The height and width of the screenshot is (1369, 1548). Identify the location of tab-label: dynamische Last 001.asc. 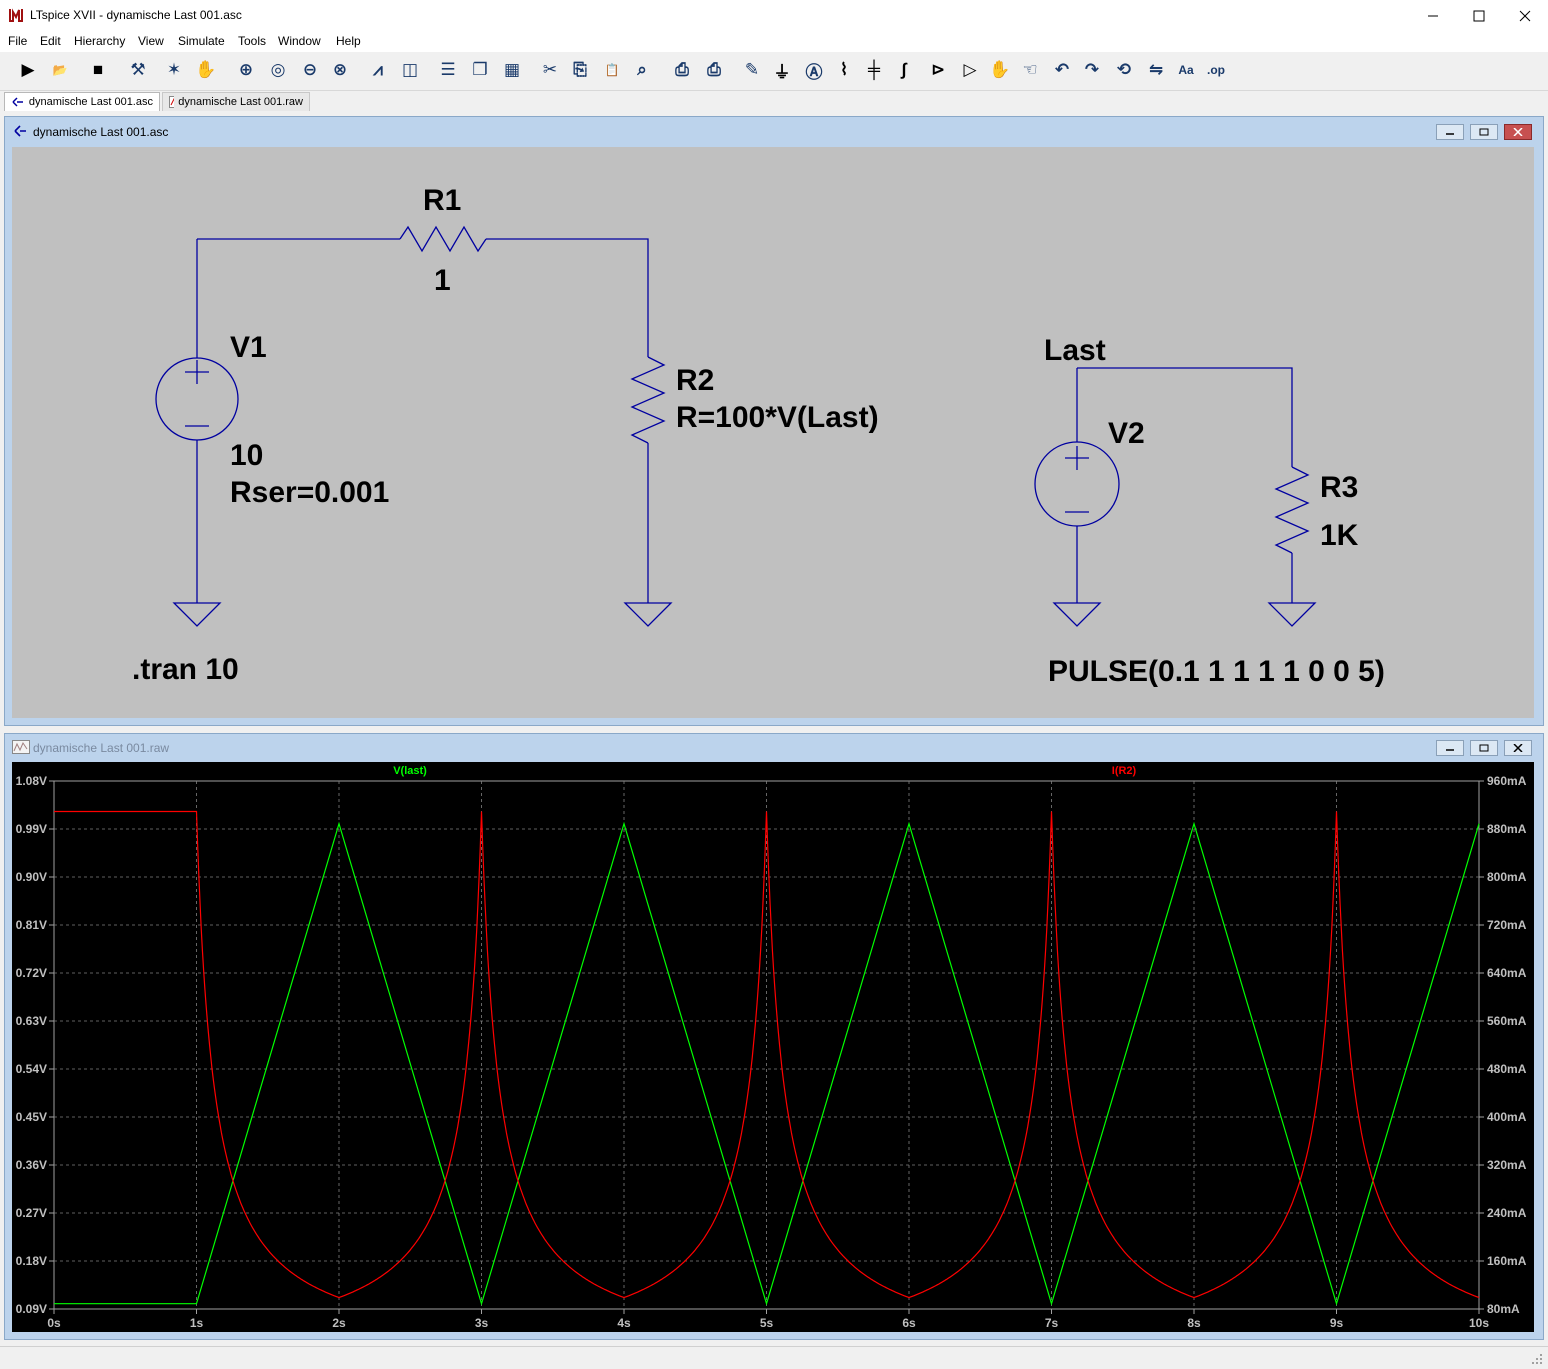
(90, 102).